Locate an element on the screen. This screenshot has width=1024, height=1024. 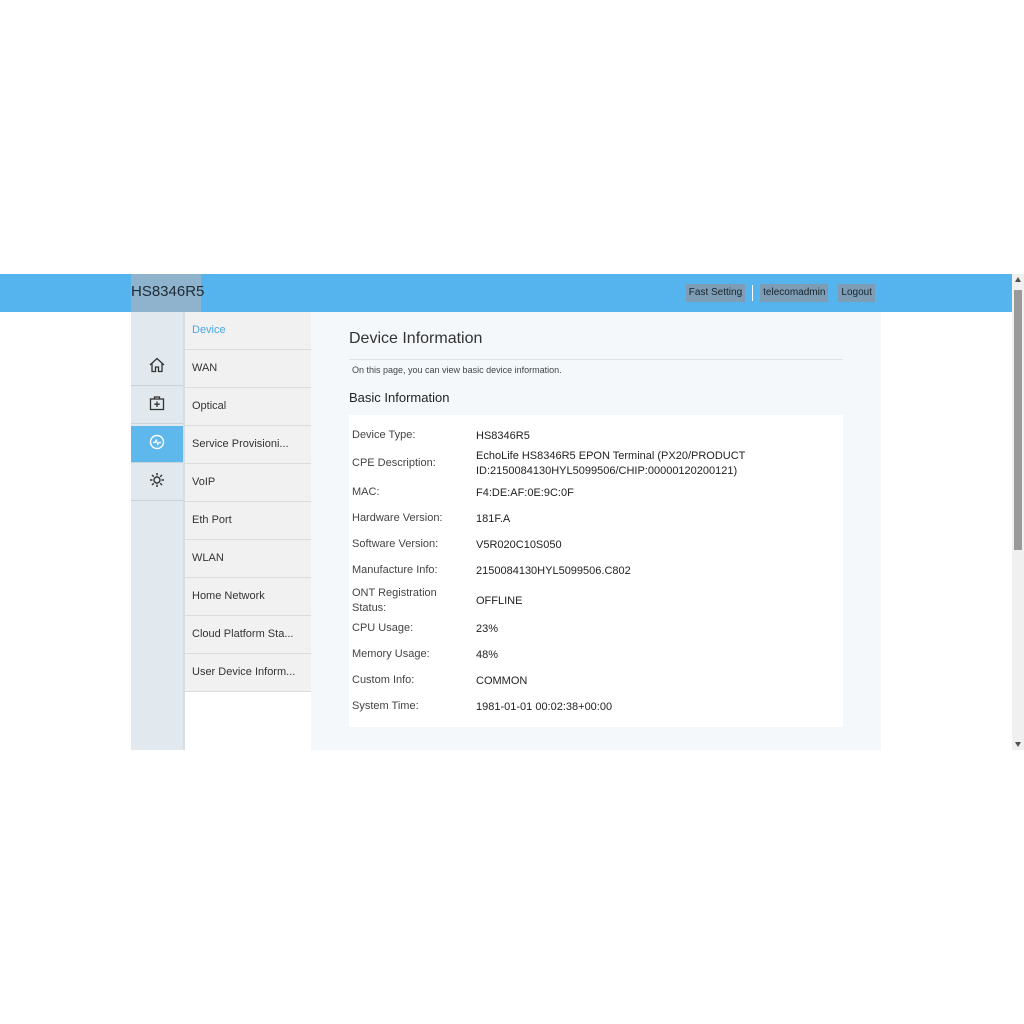
info-value: 23% is located at coordinates (487, 629).